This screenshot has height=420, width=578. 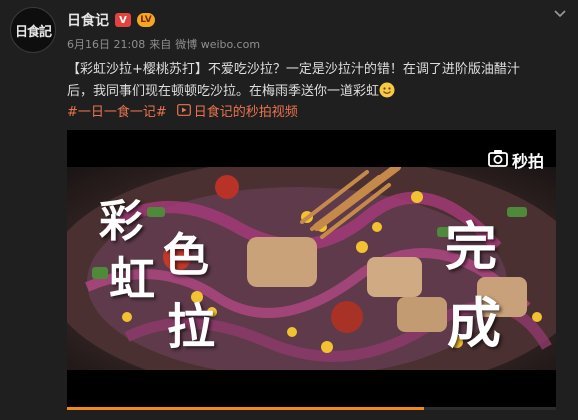 What do you see at coordinates (245, 112) in the screenshot?
I see `video-link-label: 日食记的秒拍视频` at bounding box center [245, 112].